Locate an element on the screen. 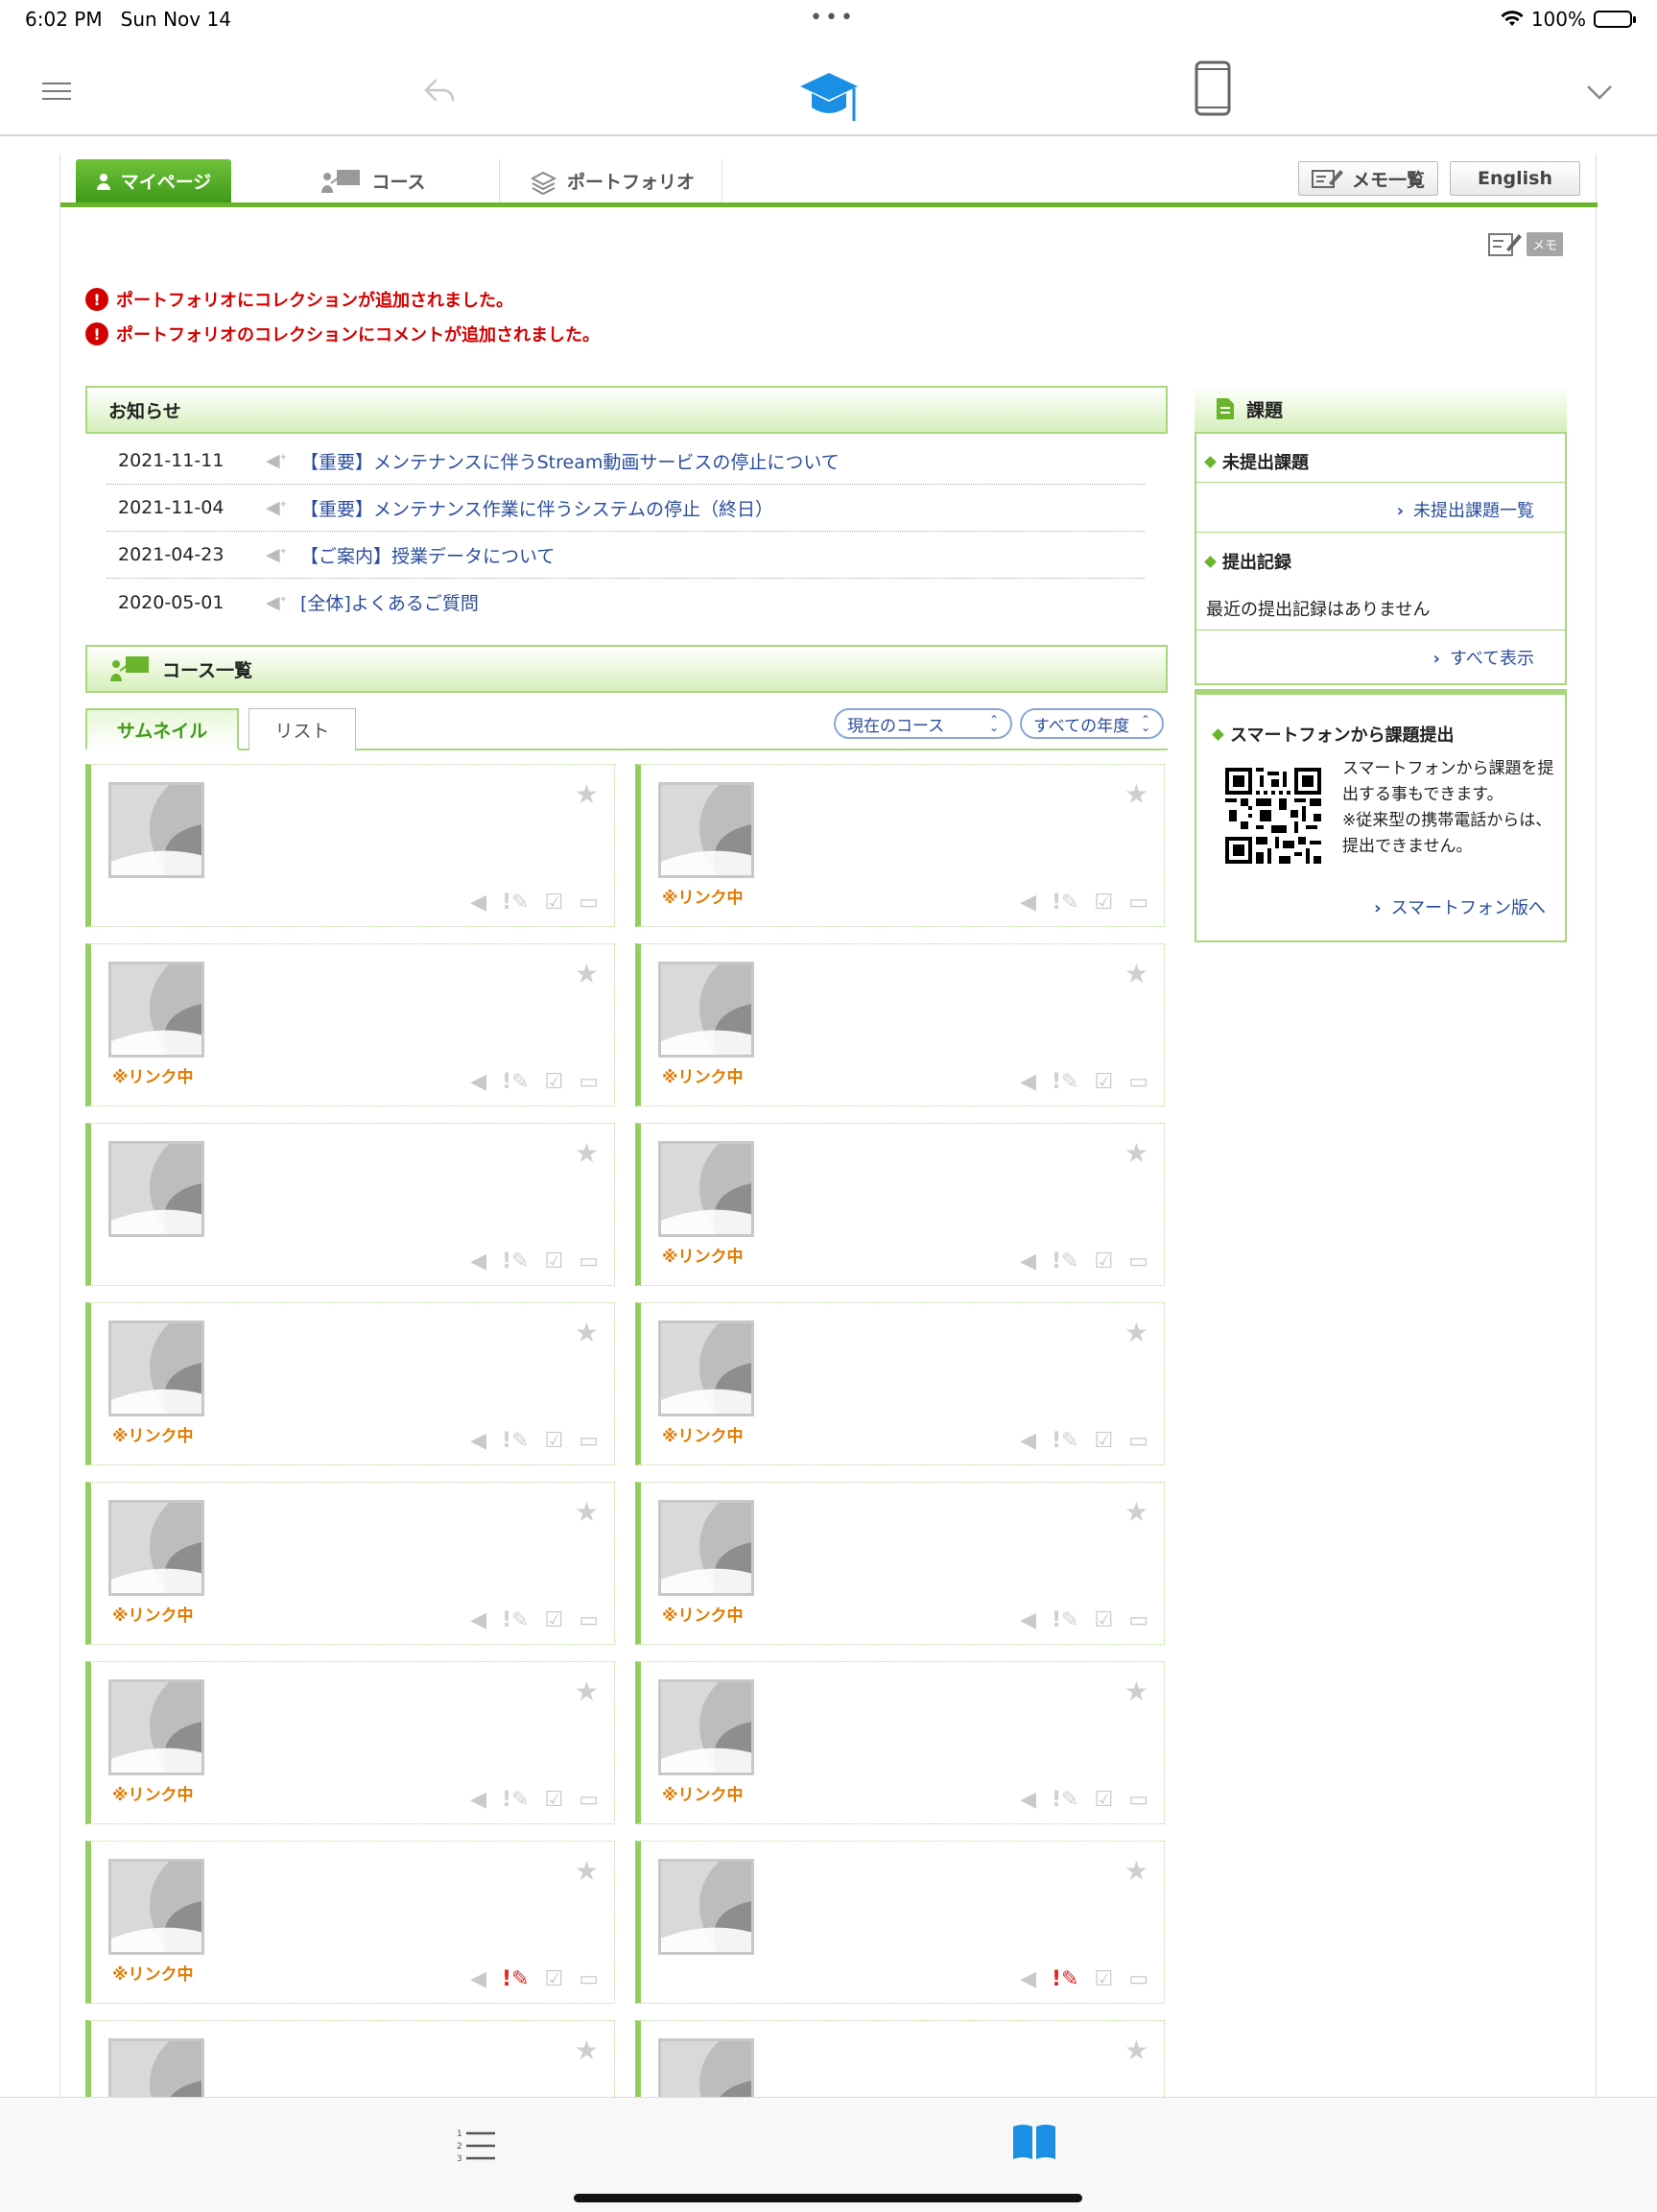 The height and width of the screenshot is (2212, 1657). memo-button: メモ is located at coordinates (1528, 243).